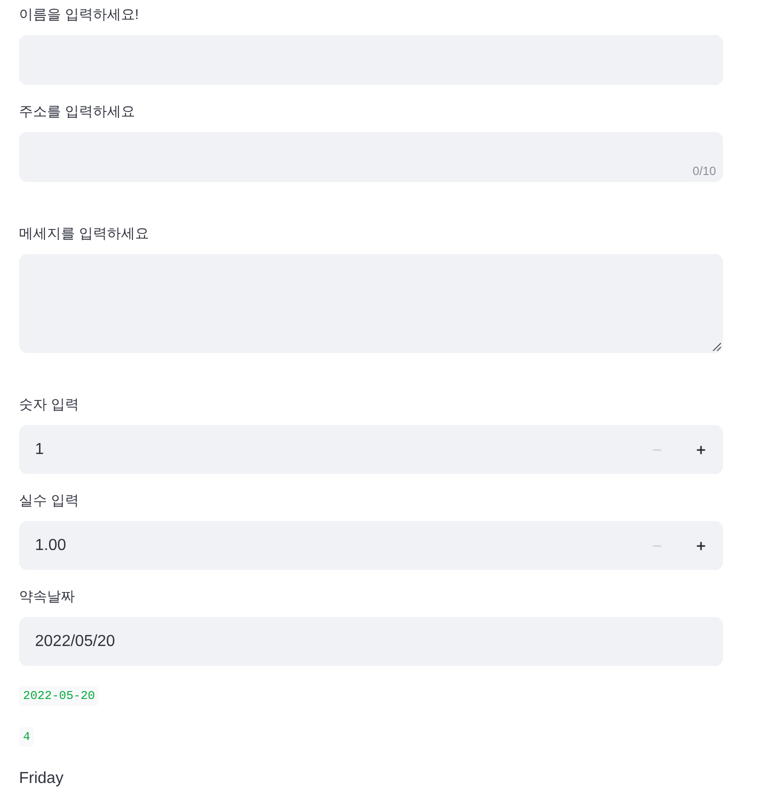 This screenshot has height=804, width=766. I want to click on field-label: 메세지를 입력하세요, so click(84, 233).